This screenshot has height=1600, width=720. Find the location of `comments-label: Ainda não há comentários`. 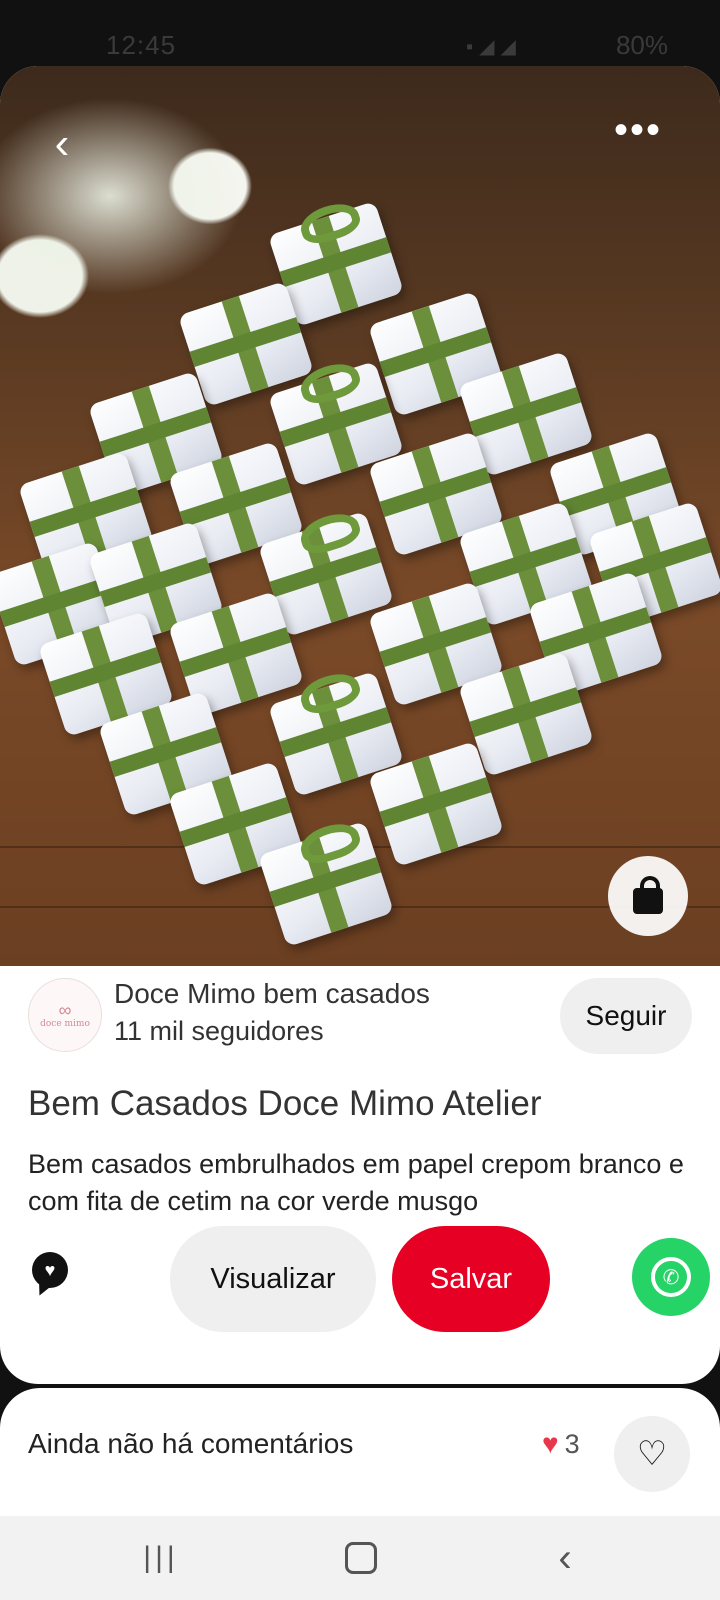

comments-label: Ainda não há comentários is located at coordinates (191, 1443).